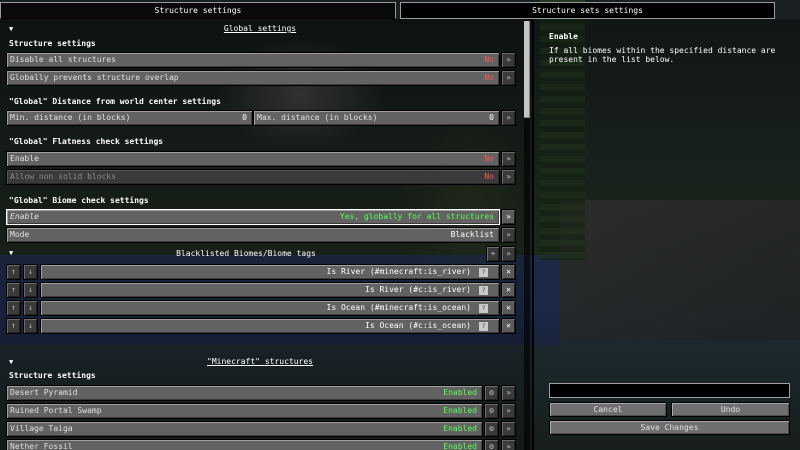  What do you see at coordinates (244, 411) in the screenshot?
I see `structure-toggle-button: Ruined Portal Swamp Enabled` at bounding box center [244, 411].